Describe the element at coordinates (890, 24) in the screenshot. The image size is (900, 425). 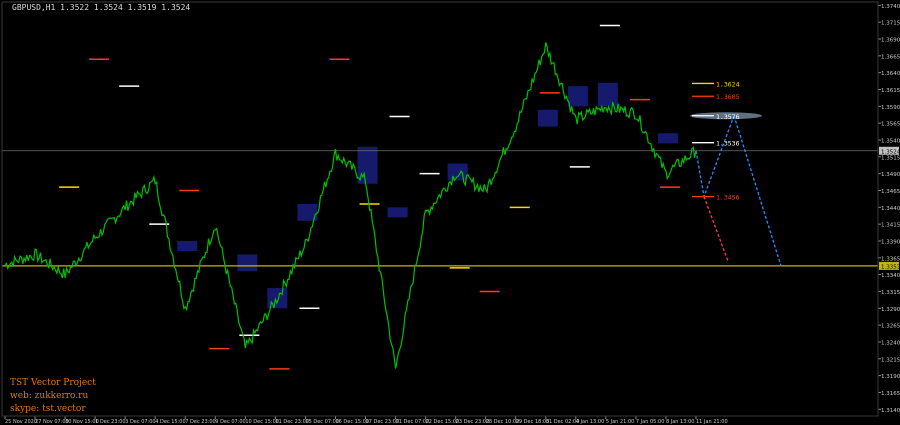
I see `y-tick-label: 1.3715` at that location.